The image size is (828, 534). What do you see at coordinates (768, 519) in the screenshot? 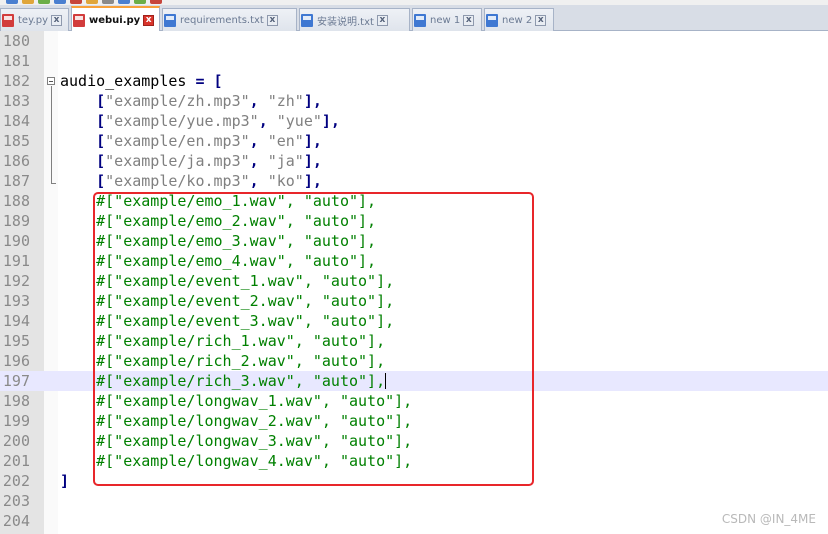
I see `watermark: CSDN @IN_4ME` at bounding box center [768, 519].